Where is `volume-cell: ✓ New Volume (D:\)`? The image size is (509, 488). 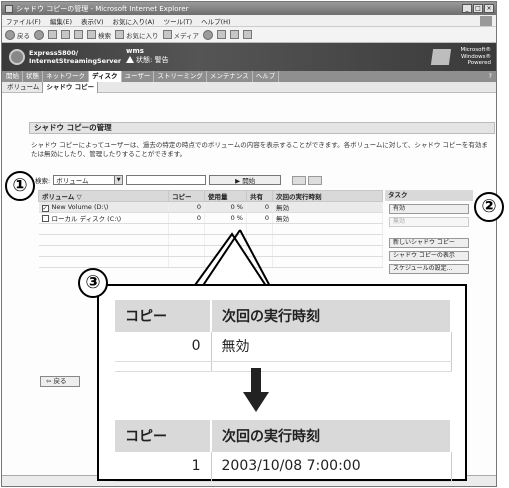 volume-cell: ✓ New Volume (D:\) is located at coordinates (103, 207).